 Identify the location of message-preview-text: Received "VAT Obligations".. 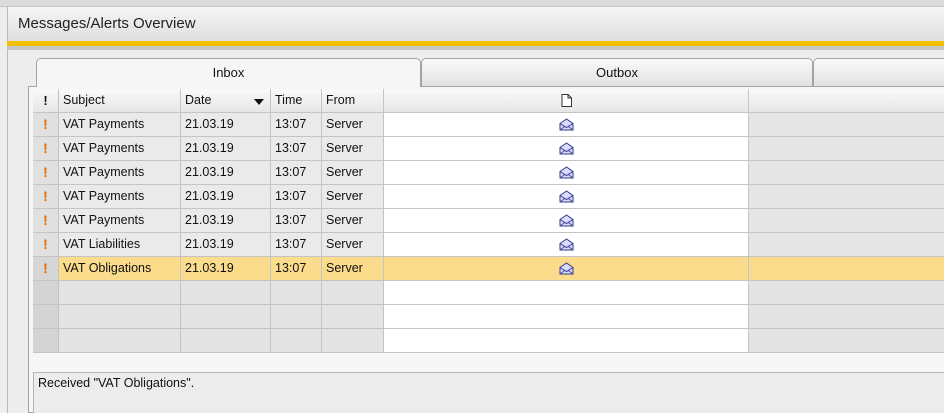
(116, 383).